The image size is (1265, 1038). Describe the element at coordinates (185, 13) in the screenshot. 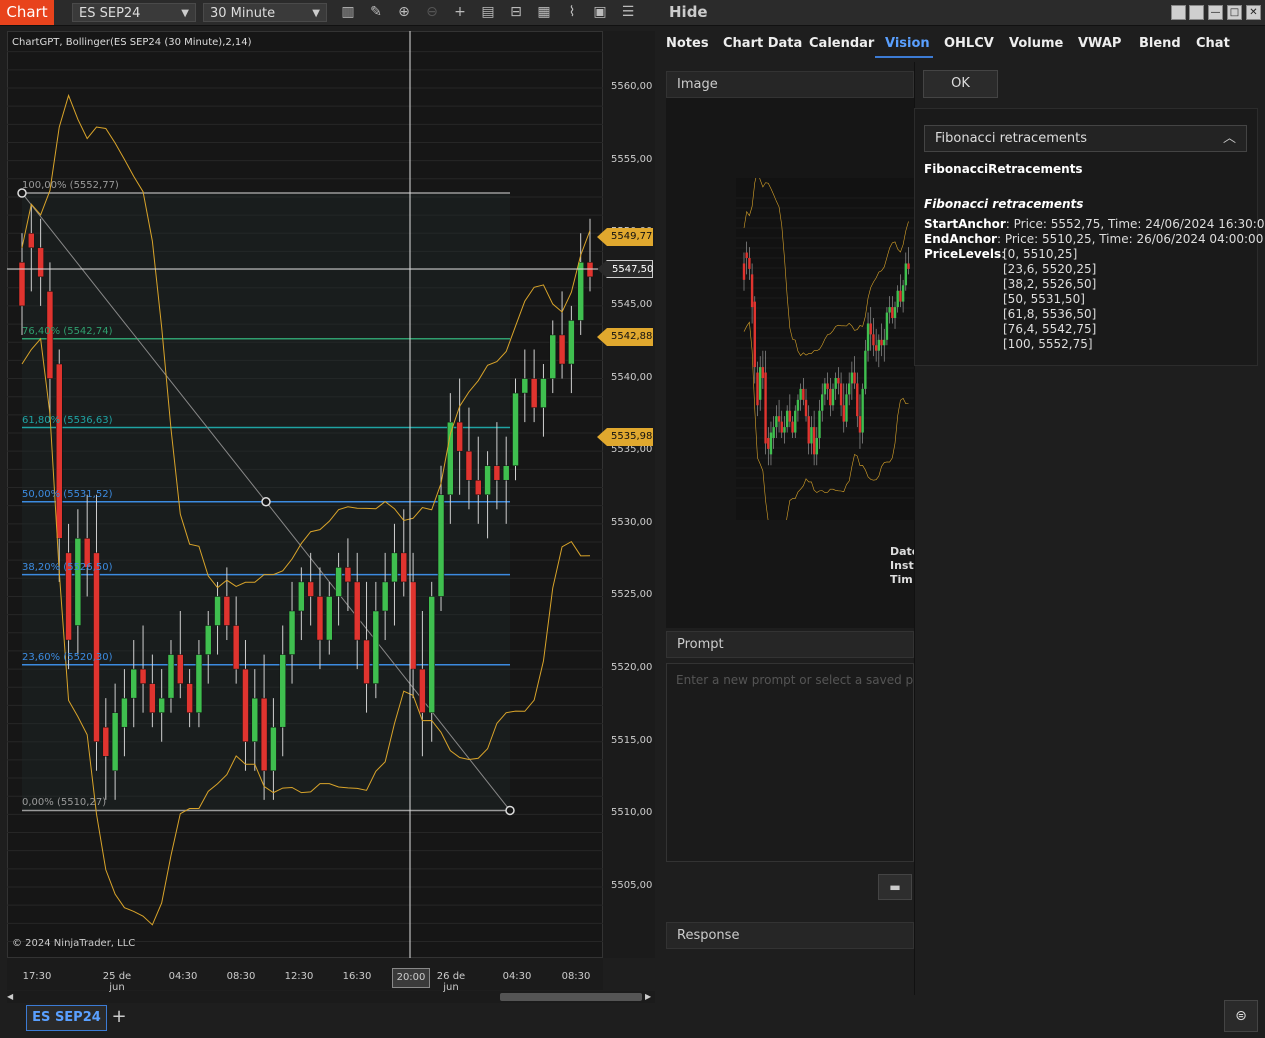

I see `chevron-down-icon: ▼` at that location.